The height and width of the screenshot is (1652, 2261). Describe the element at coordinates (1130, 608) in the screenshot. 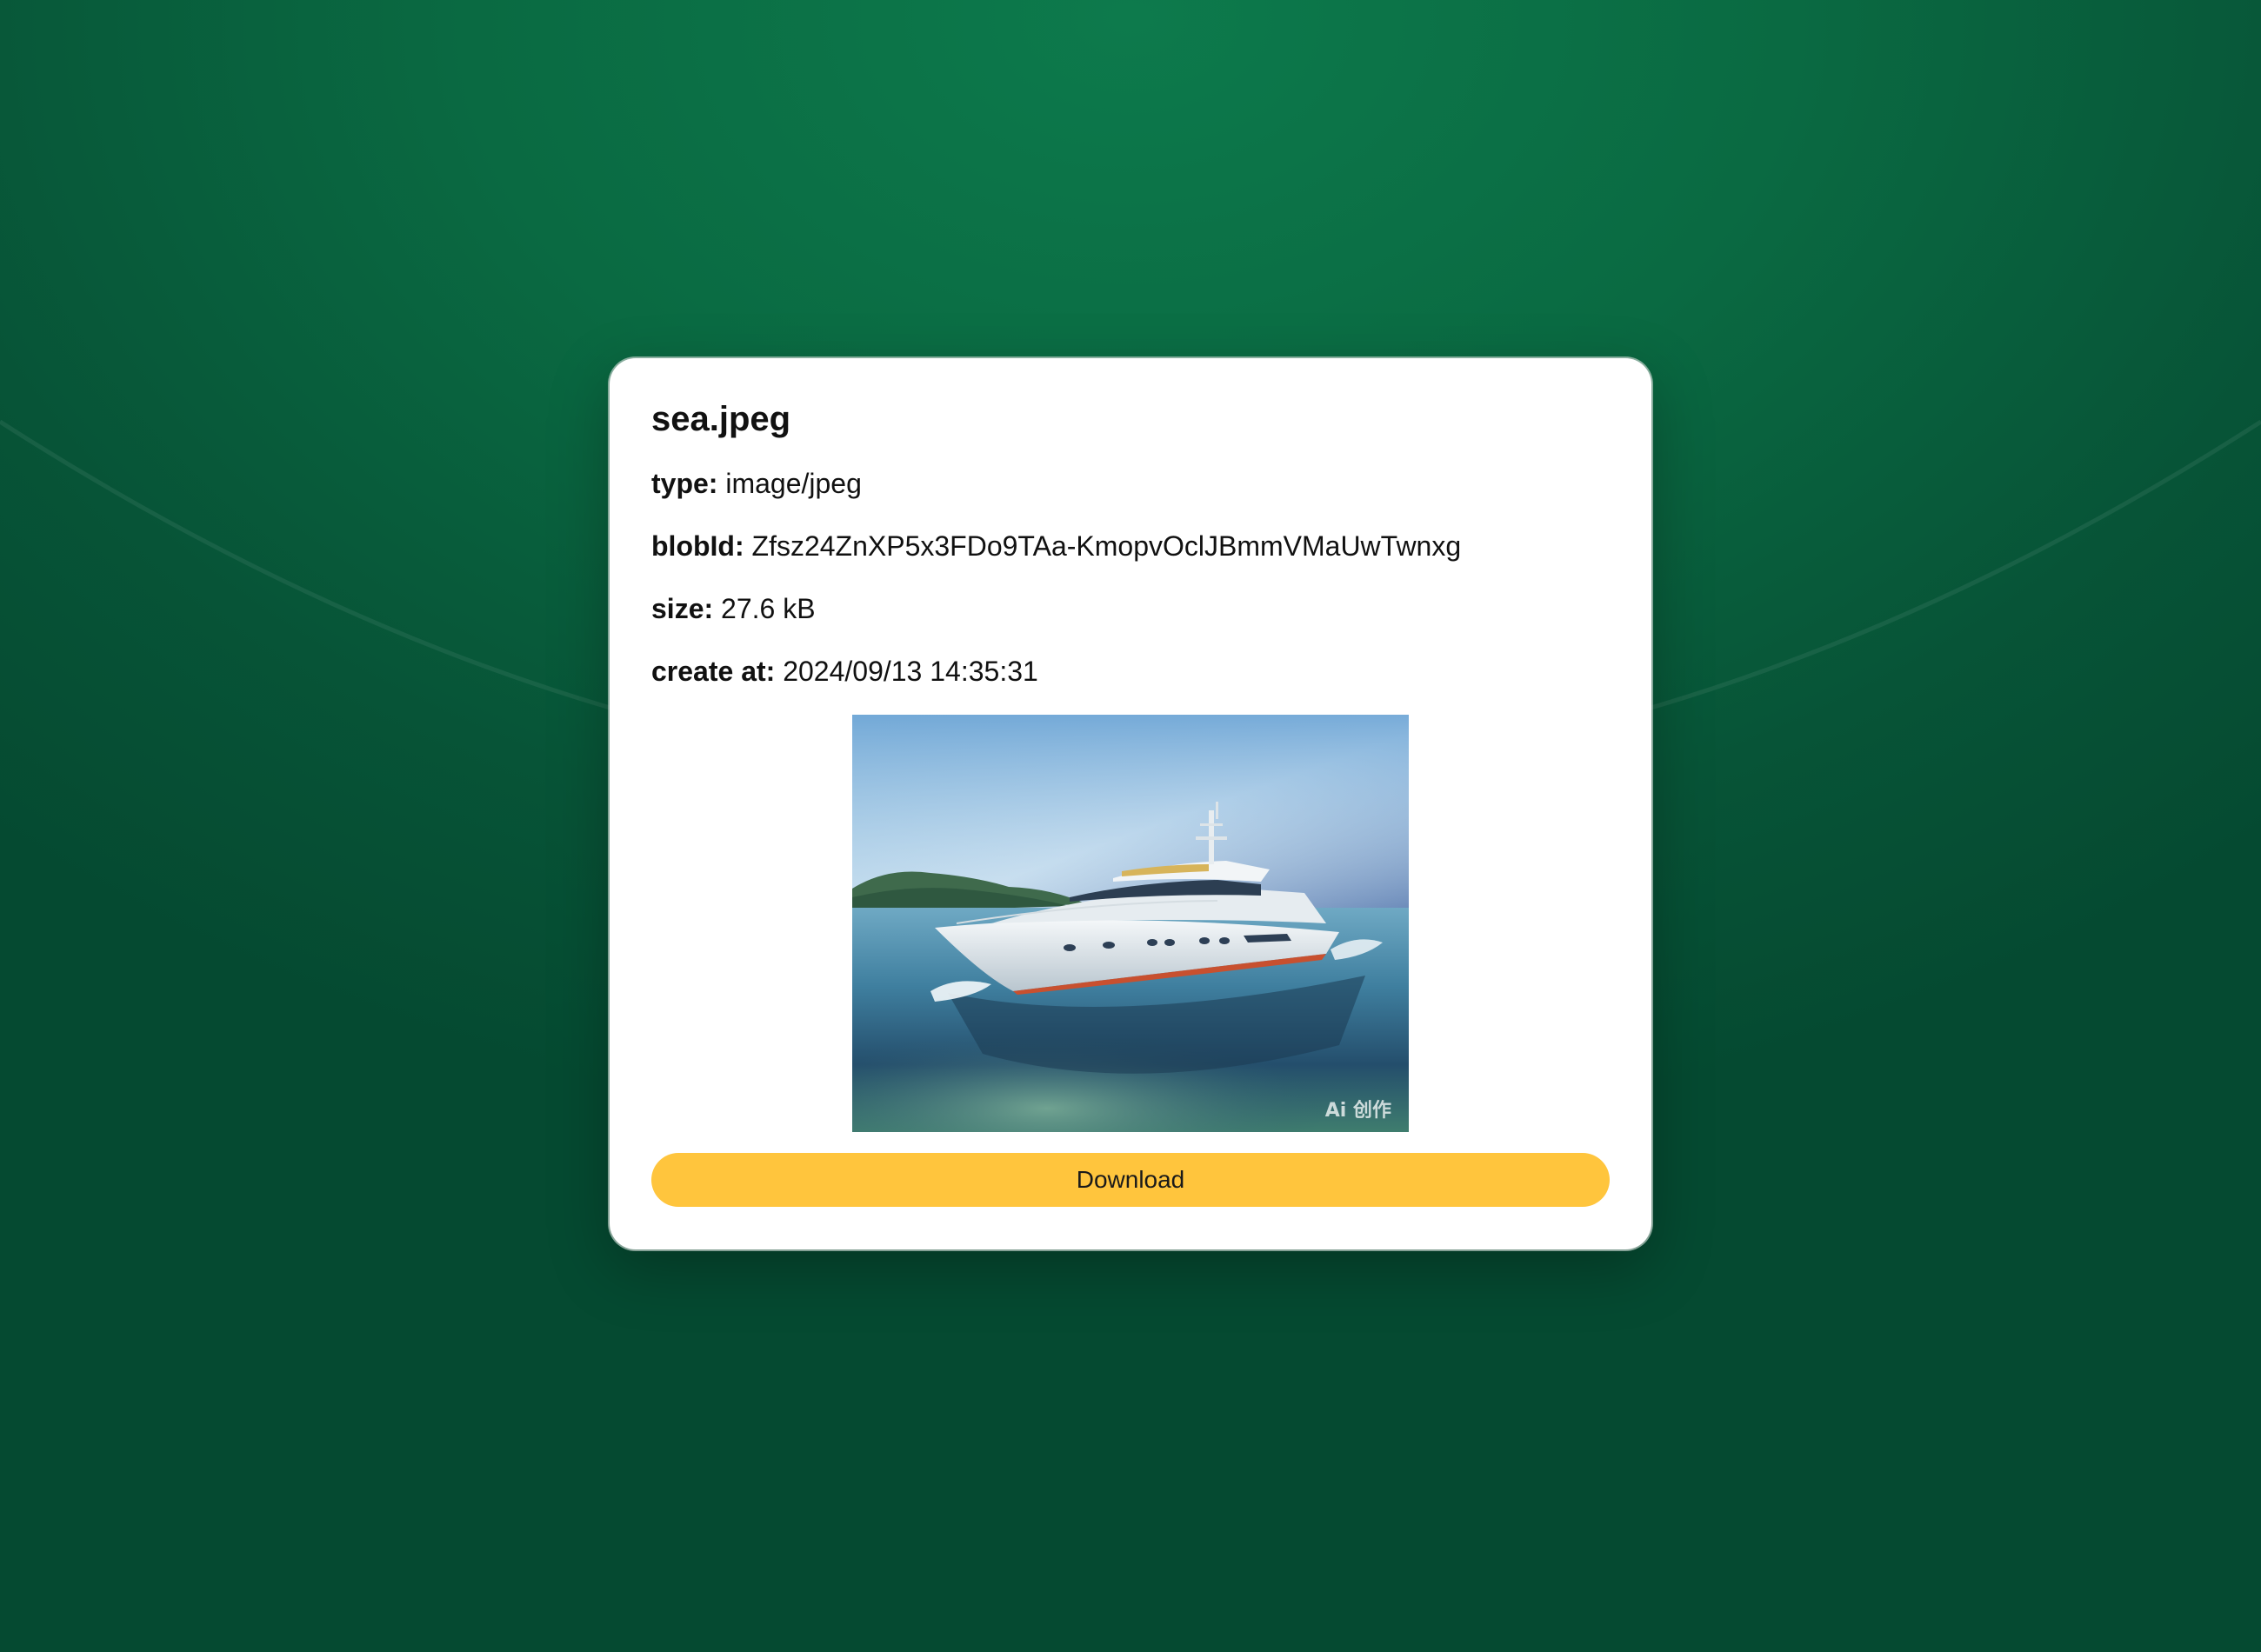

I see `file-size-row: size: 27.6 kB` at that location.